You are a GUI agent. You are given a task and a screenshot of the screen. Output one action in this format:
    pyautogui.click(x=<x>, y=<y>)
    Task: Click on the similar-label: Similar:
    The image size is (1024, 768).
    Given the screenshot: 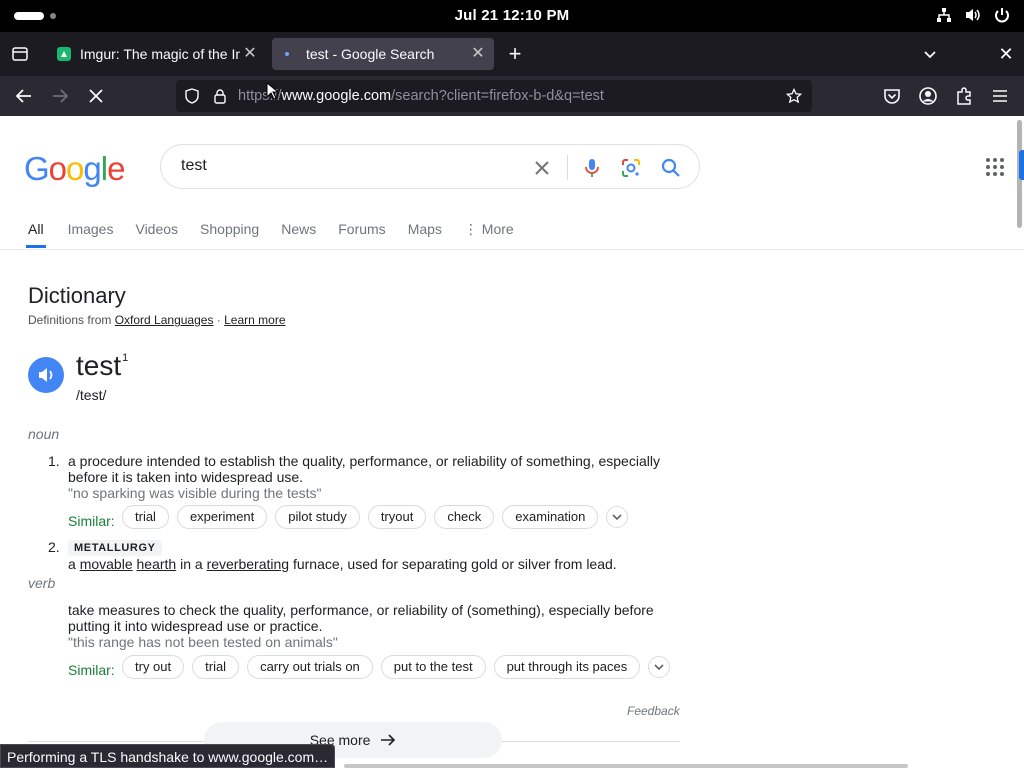 What is the action you would take?
    pyautogui.click(x=91, y=521)
    